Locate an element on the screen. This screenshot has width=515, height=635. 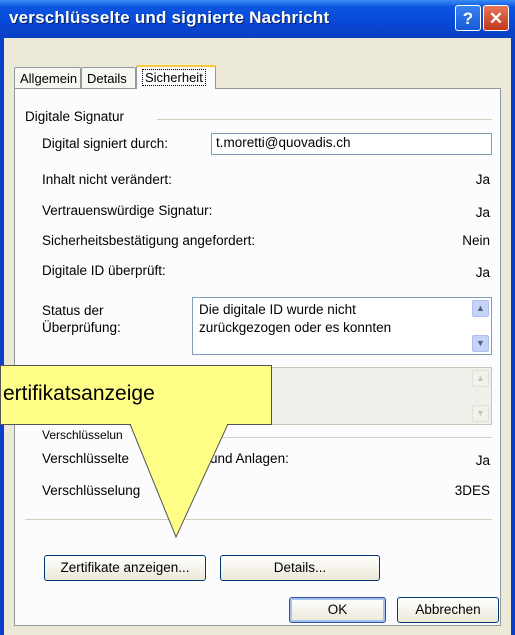
callout-box: ertifikatsanzeige is located at coordinates (136, 395).